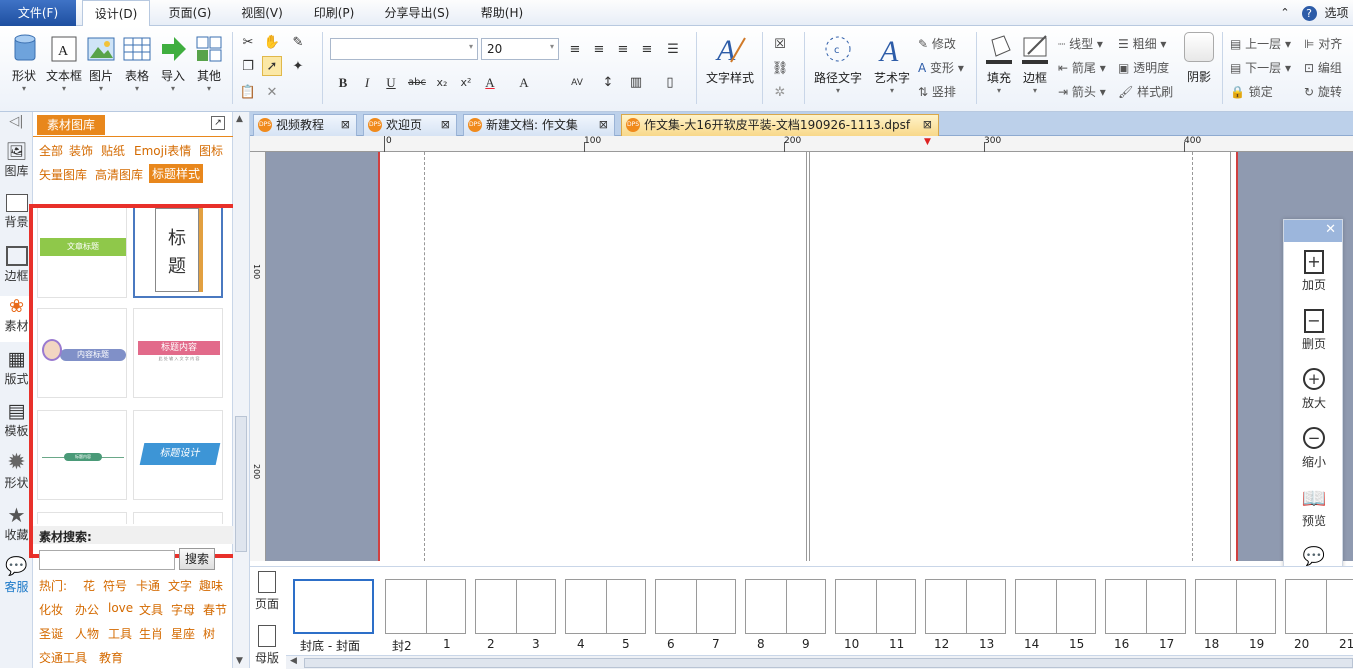 This screenshot has height=669, width=1353. I want to click on category-emoji: Emoji表情, so click(162, 150).